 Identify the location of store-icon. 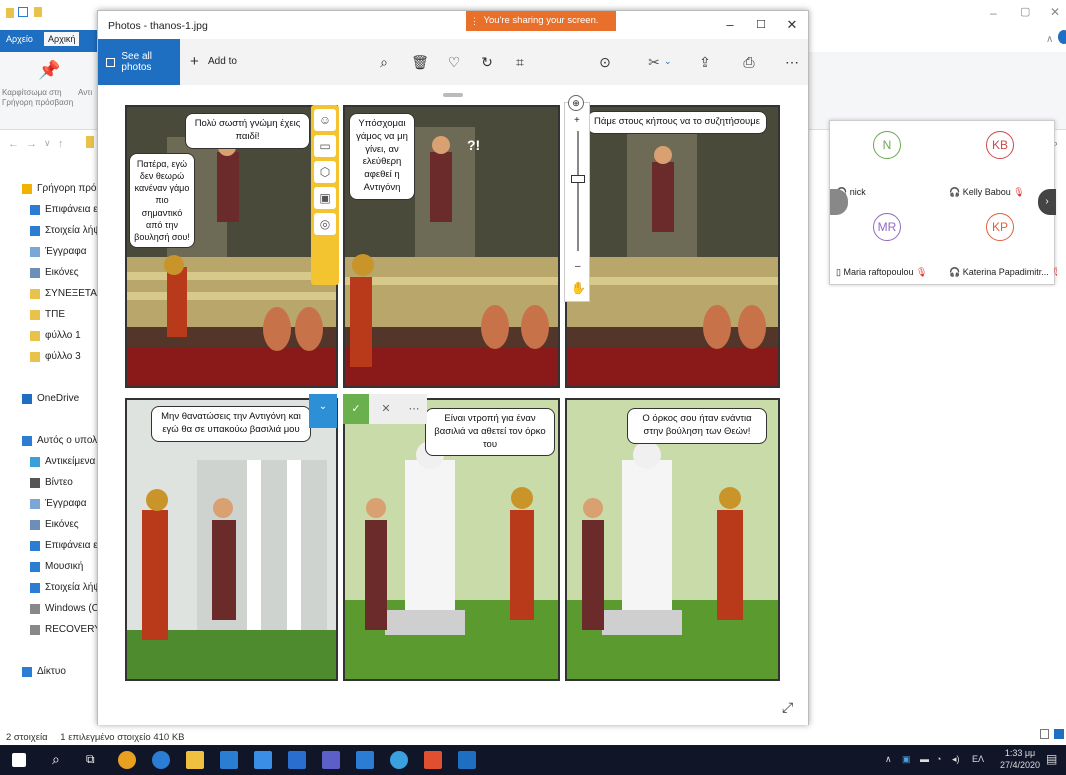
(195, 760).